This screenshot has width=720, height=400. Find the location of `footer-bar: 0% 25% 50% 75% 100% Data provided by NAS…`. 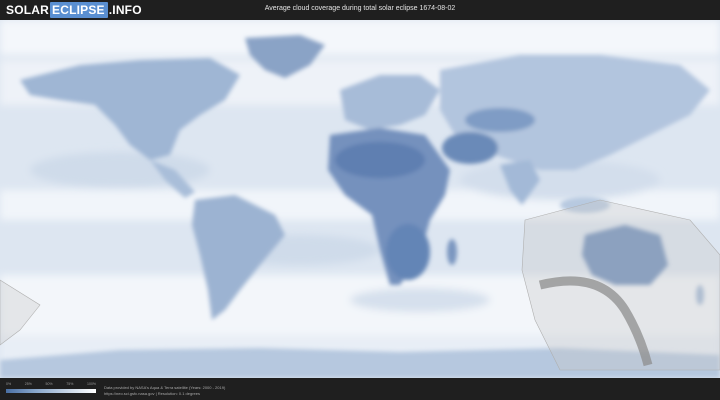

footer-bar: 0% 25% 50% 75% 100% Data provided by NAS… is located at coordinates (360, 389).